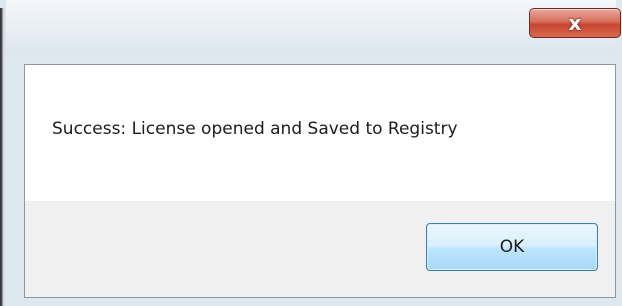 This screenshot has width=622, height=306. I want to click on ok-button: OK, so click(512, 247).